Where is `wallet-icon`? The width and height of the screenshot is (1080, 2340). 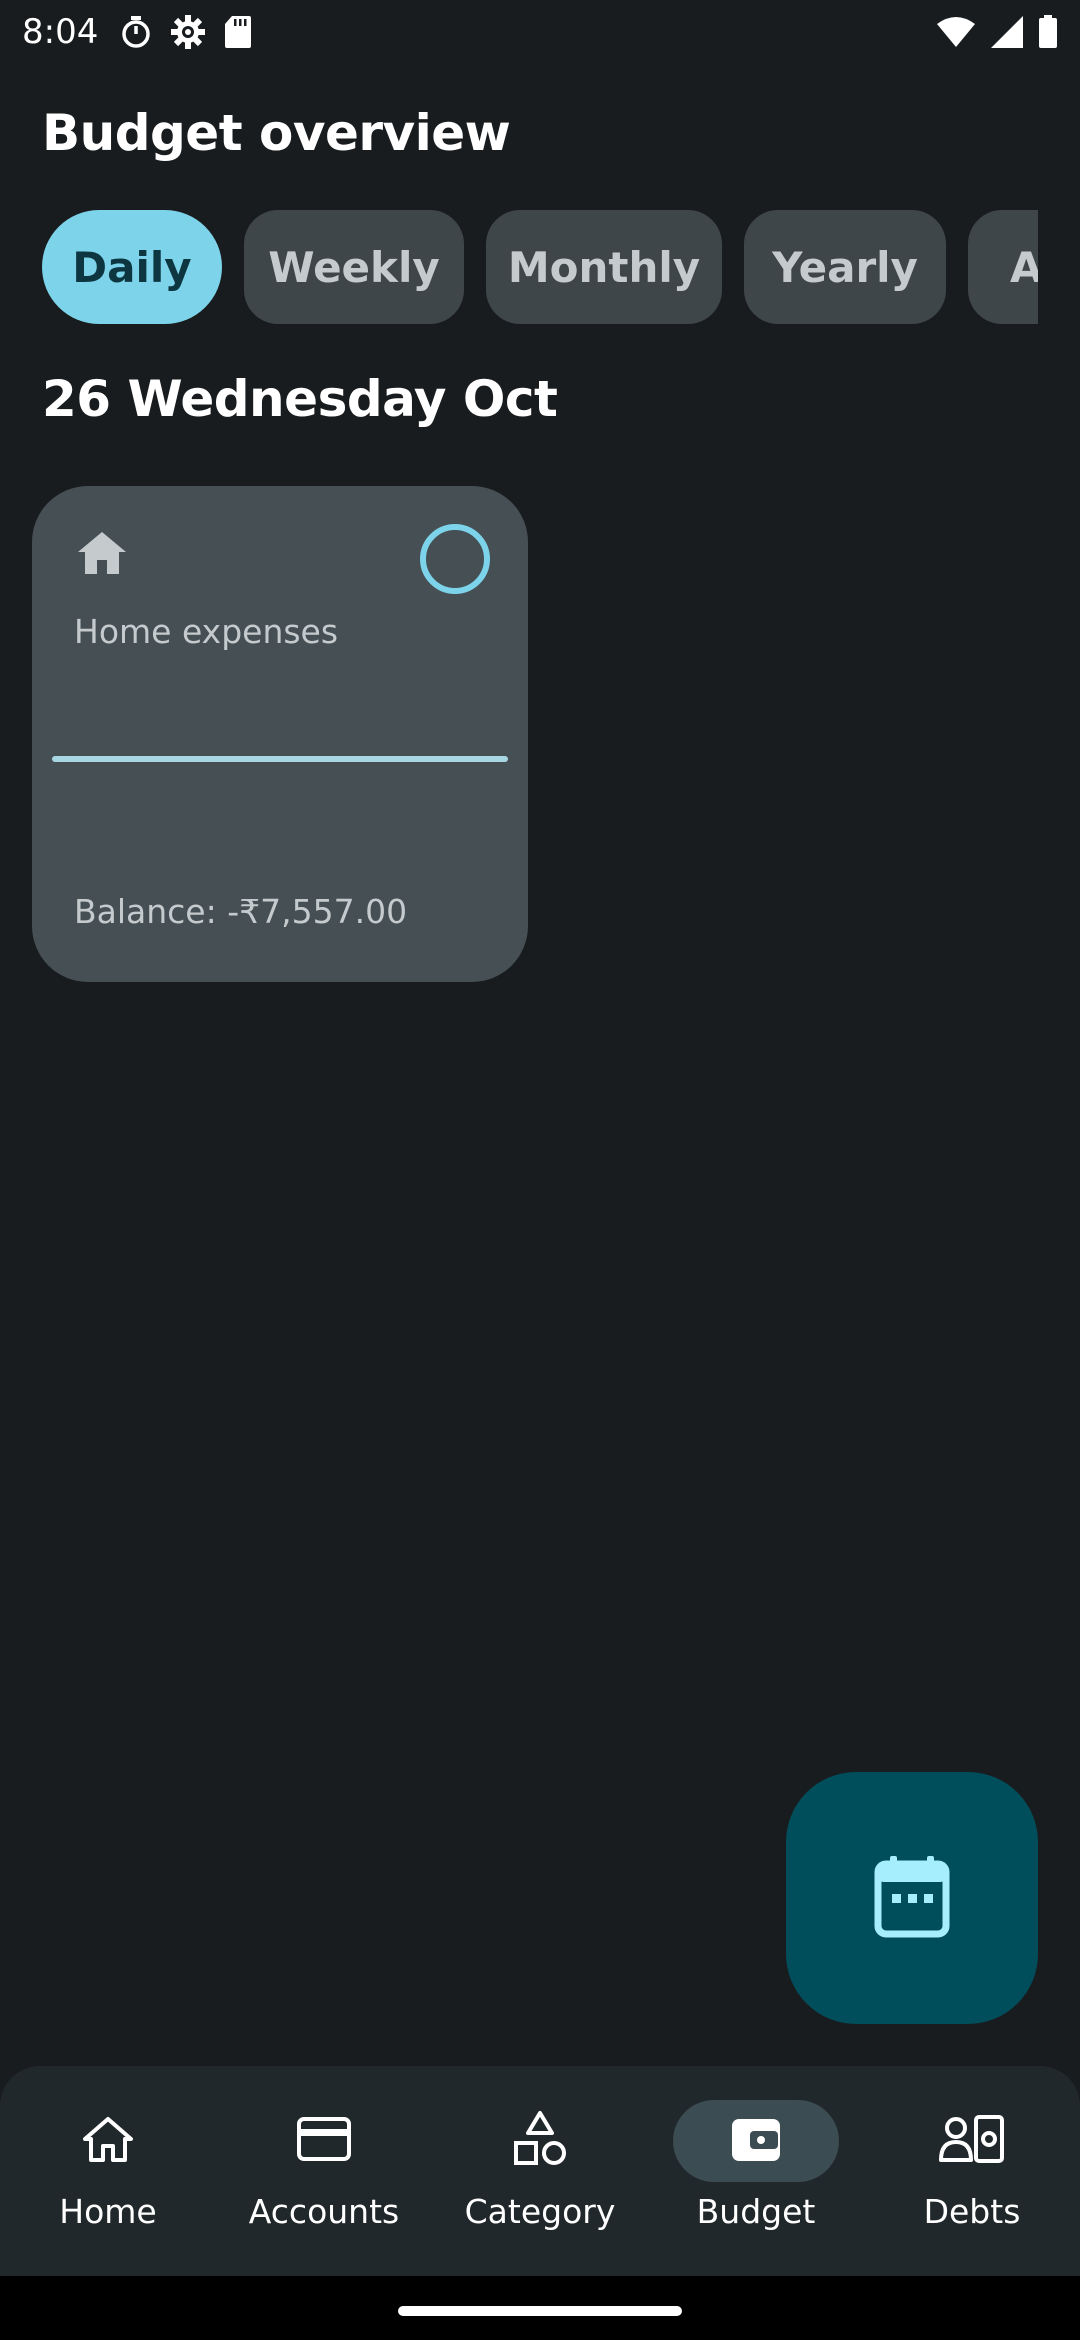 wallet-icon is located at coordinates (756, 2141).